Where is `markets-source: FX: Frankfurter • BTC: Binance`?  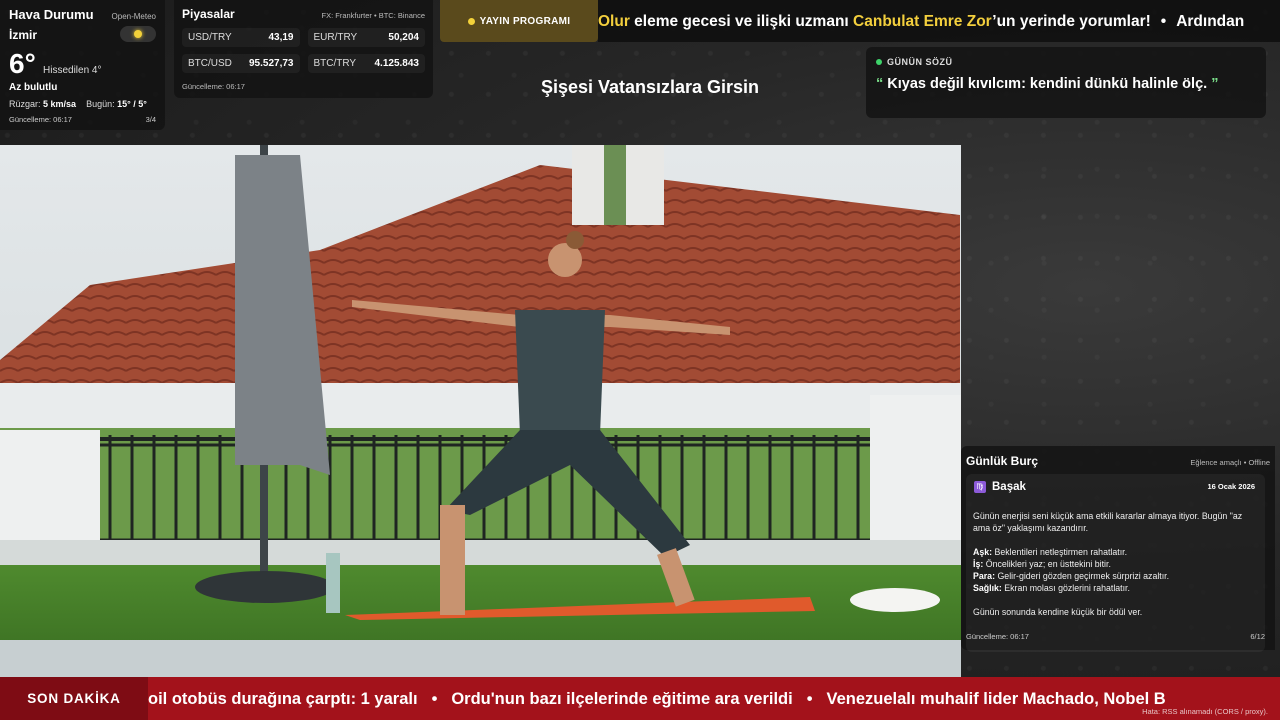 markets-source: FX: Frankfurter • BTC: Binance is located at coordinates (373, 15).